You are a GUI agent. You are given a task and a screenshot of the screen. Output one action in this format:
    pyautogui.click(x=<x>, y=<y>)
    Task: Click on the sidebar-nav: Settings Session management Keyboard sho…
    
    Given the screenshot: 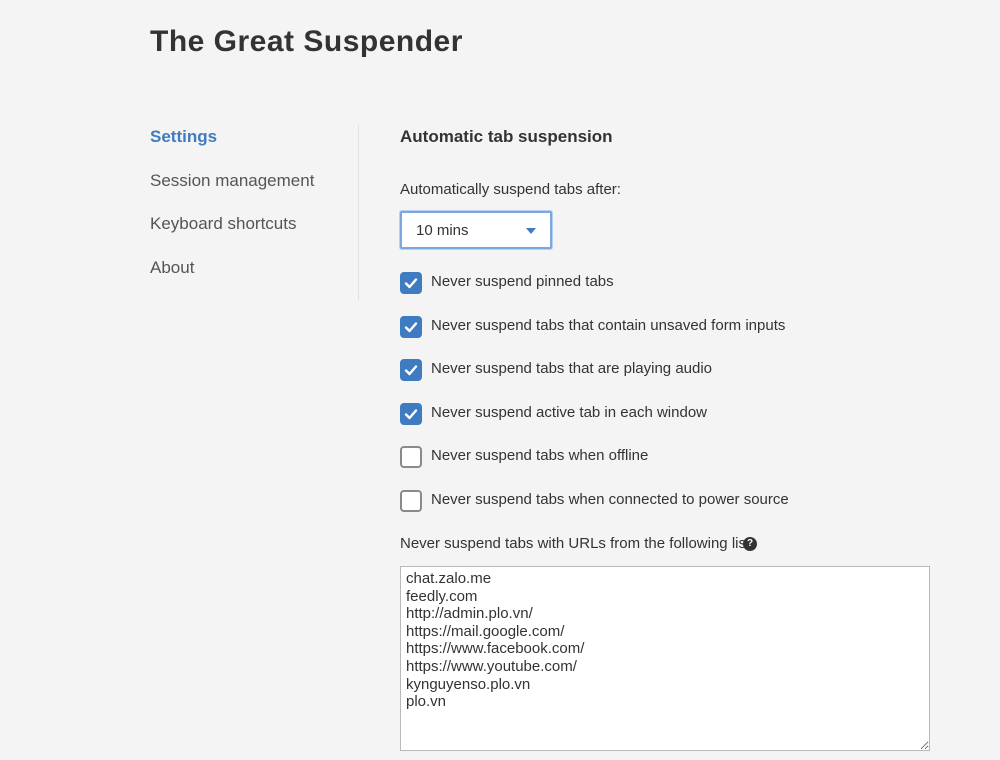 What is the action you would take?
    pyautogui.click(x=254, y=212)
    